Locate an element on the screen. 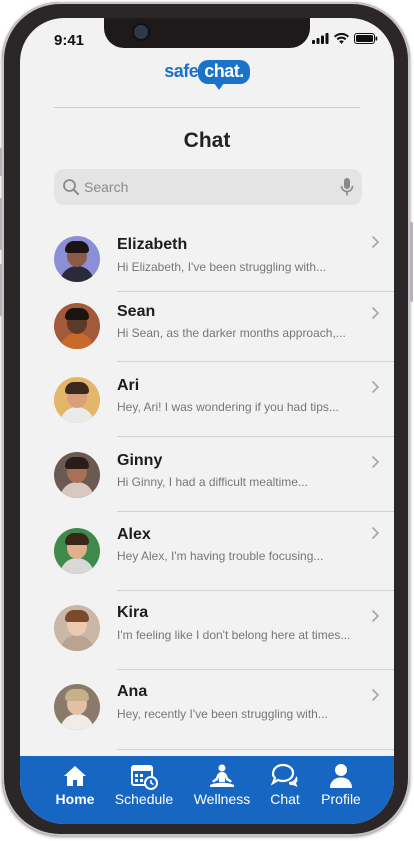 Image resolution: width=414 pixels, height=841 pixels. contact-name: Ana is located at coordinates (132, 691).